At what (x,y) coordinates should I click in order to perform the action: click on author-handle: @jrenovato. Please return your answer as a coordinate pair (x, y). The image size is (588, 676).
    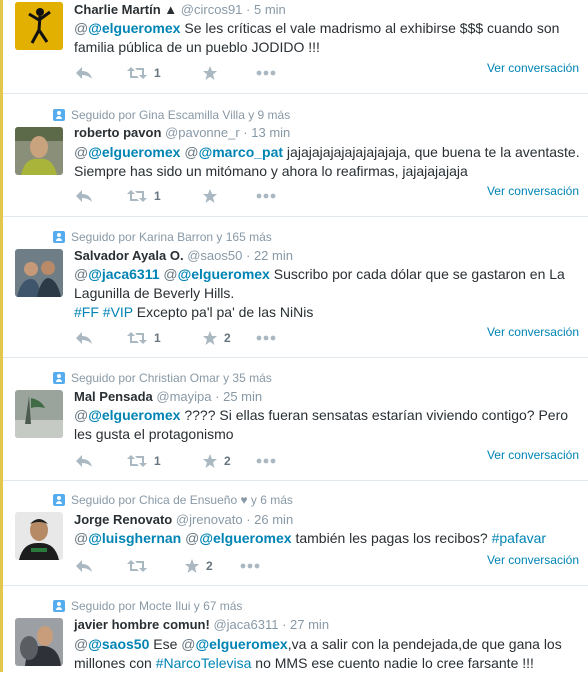
    Looking at the image, I should click on (209, 519).